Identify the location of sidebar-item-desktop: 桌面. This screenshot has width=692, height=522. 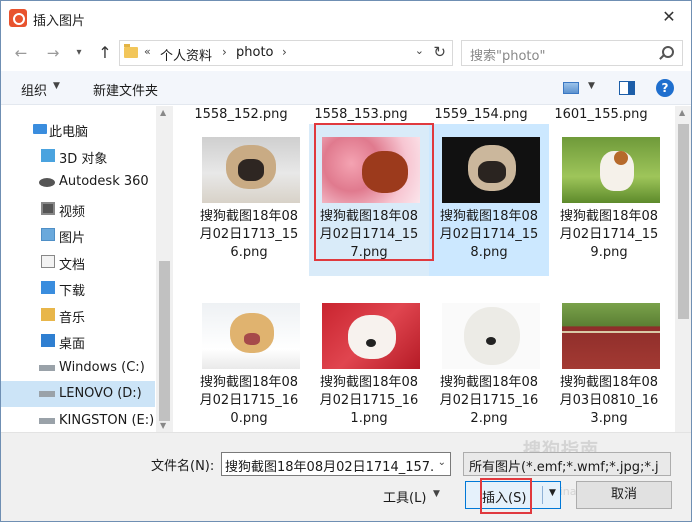
(78, 341).